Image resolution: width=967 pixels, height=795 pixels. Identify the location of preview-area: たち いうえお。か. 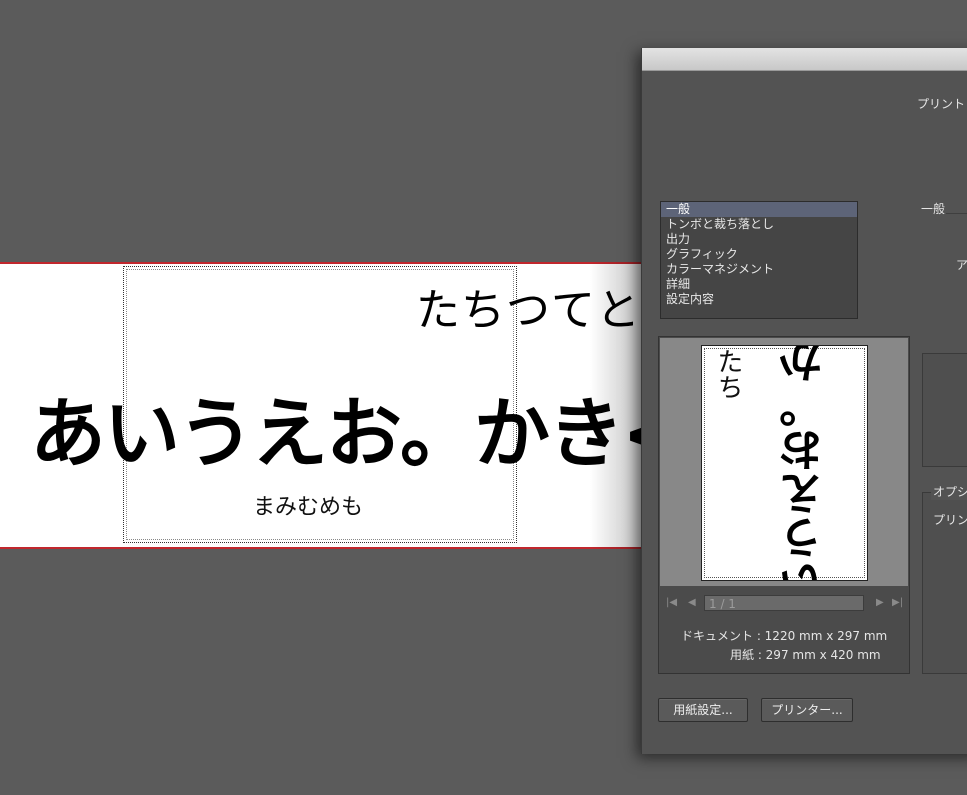
(784, 462).